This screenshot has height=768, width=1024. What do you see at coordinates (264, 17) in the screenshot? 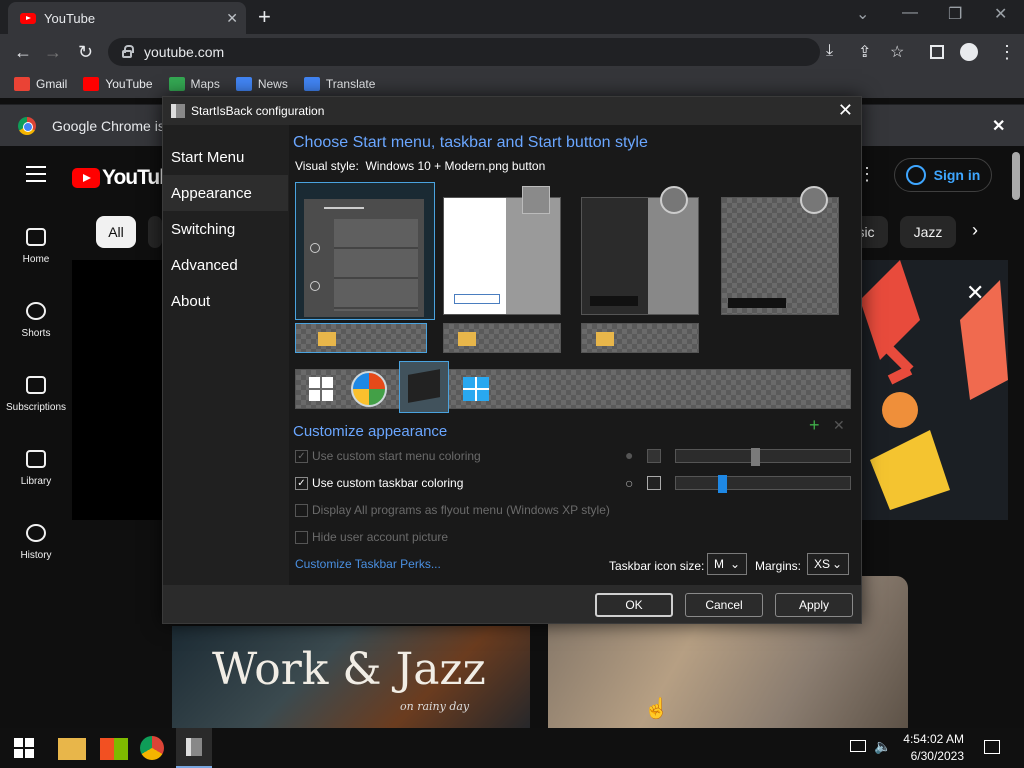
I see `new-tab-button: +` at bounding box center [264, 17].